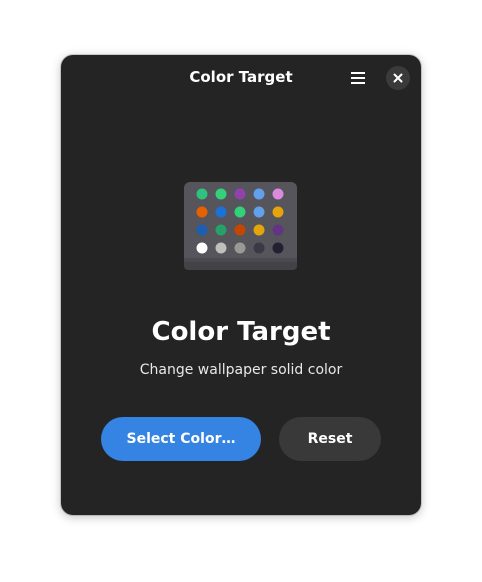 The image size is (482, 582). I want to click on main-menu-button, so click(358, 78).